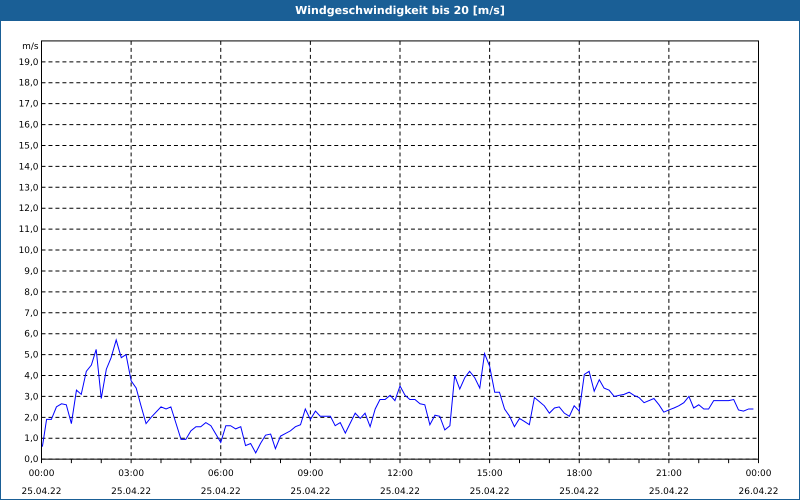 This screenshot has width=800, height=500. I want to click on y-tick-label: 8,0, so click(31, 293).